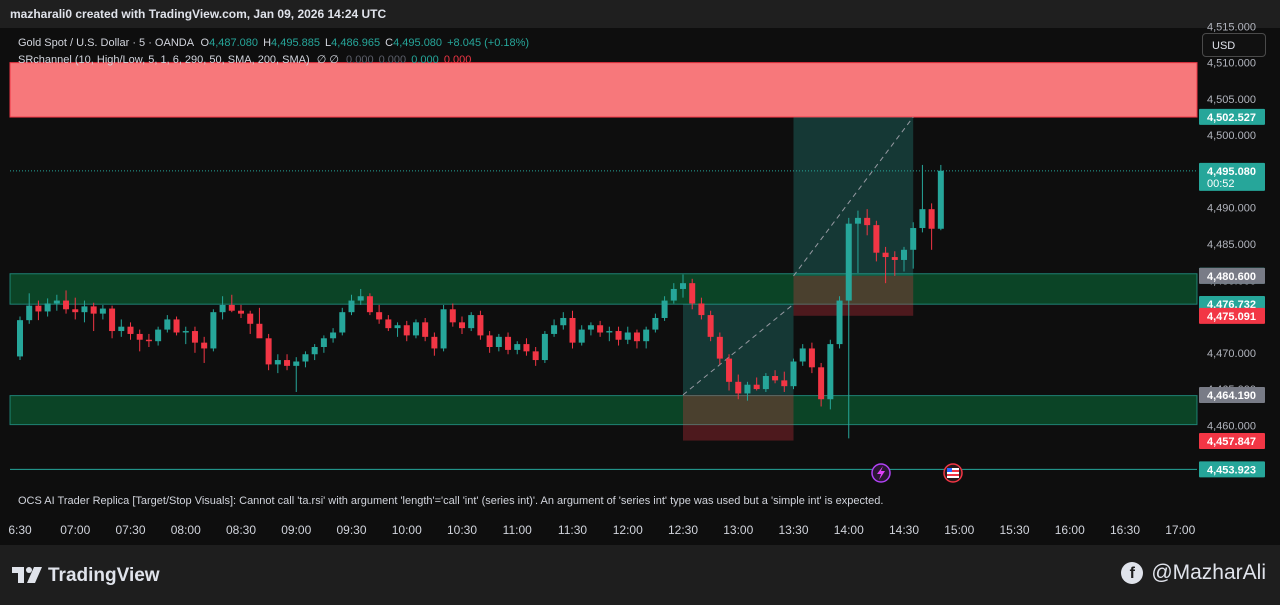  I want to click on time-tick-label: 07:00, so click(75, 530).